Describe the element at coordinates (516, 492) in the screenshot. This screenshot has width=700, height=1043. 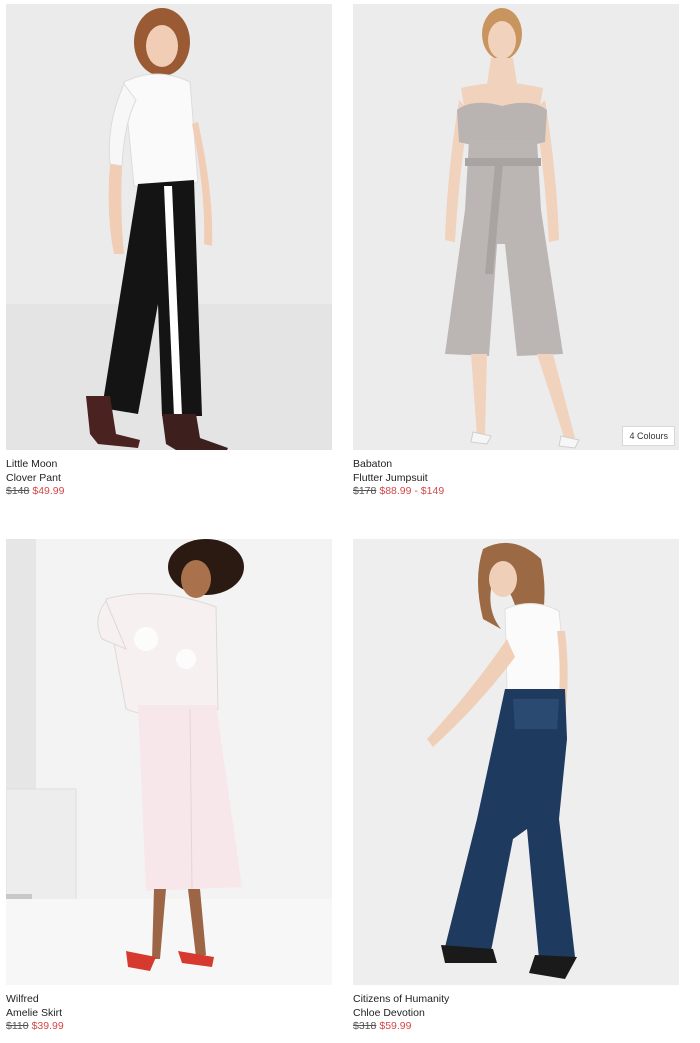
I see `product-prices: $178 $88.99 - $149` at that location.